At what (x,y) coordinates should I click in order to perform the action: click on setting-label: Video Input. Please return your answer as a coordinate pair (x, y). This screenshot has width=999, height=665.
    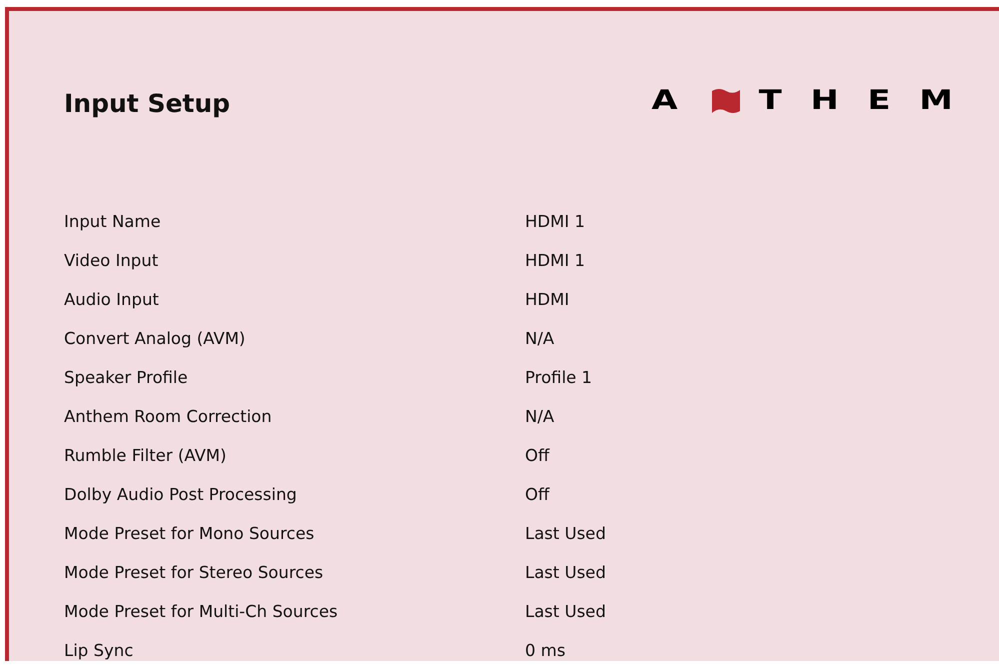
    Looking at the image, I should click on (112, 261).